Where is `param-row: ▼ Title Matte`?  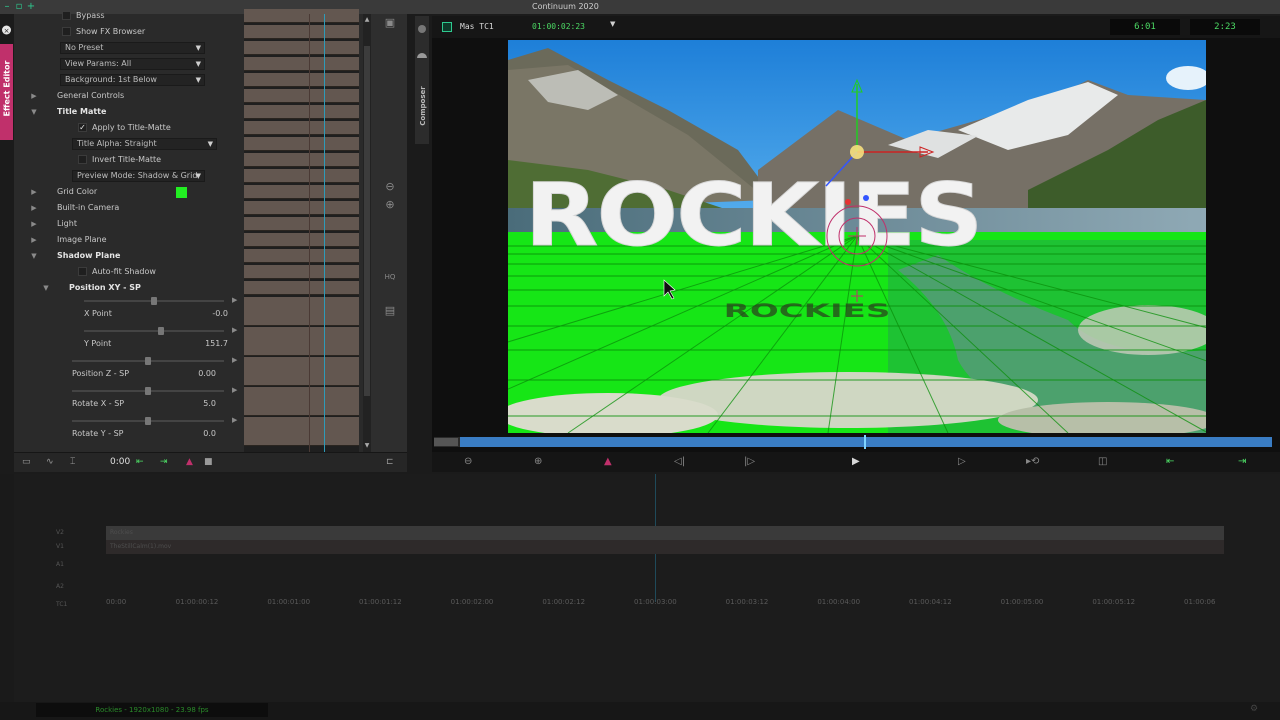
param-row: ▼ Title Matte is located at coordinates (130, 112).